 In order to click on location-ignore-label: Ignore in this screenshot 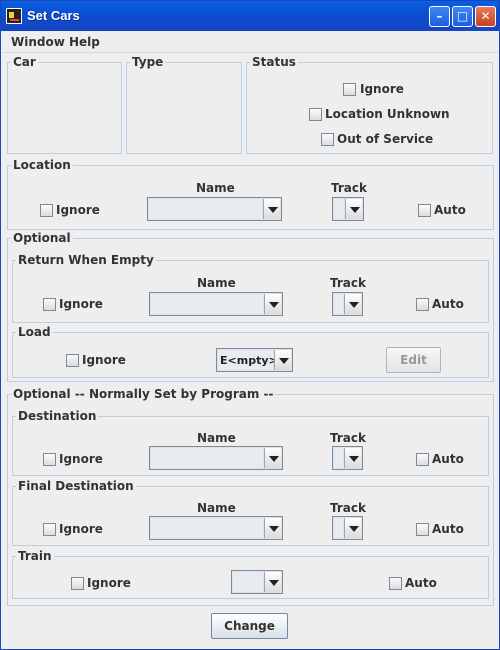, I will do `click(78, 210)`.